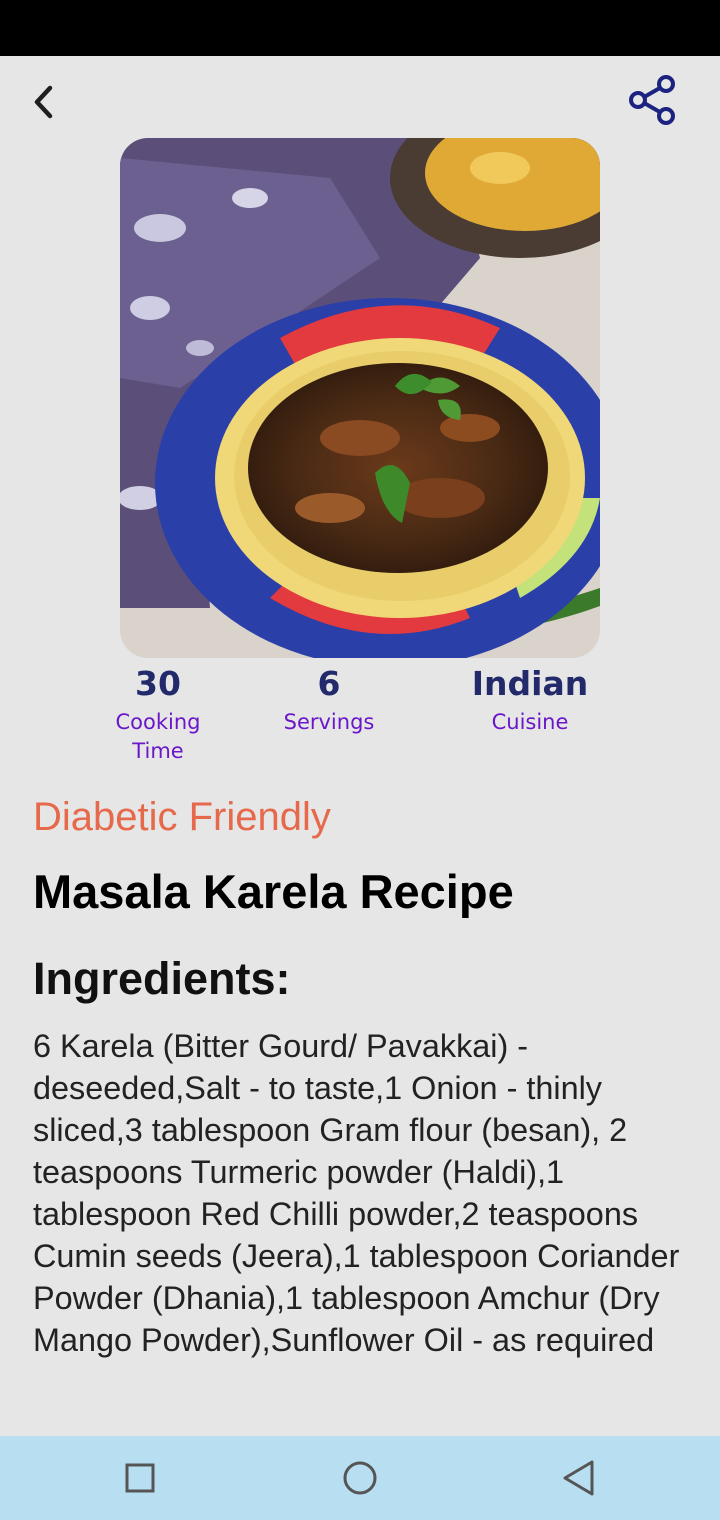  What do you see at coordinates (273, 891) in the screenshot?
I see `recipe-title: Masala Karela Recipe` at bounding box center [273, 891].